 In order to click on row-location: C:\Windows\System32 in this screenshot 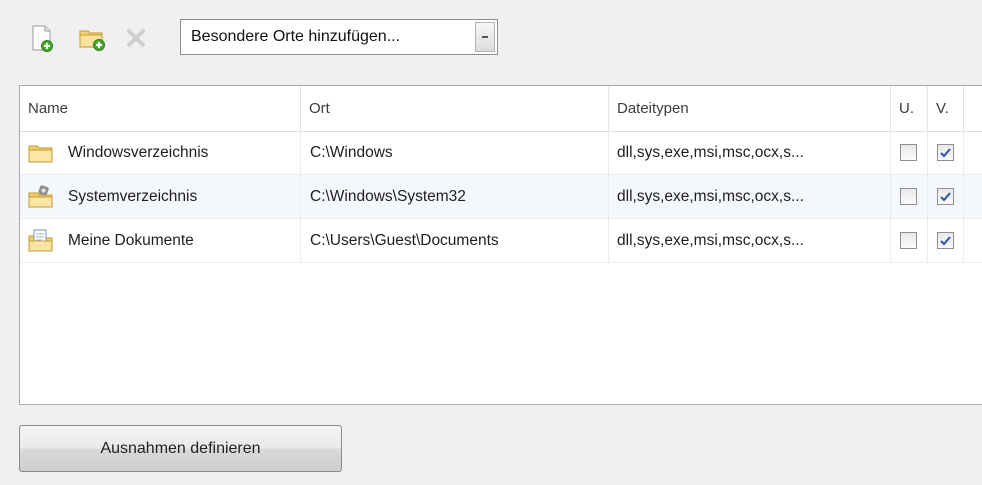, I will do `click(455, 197)`.